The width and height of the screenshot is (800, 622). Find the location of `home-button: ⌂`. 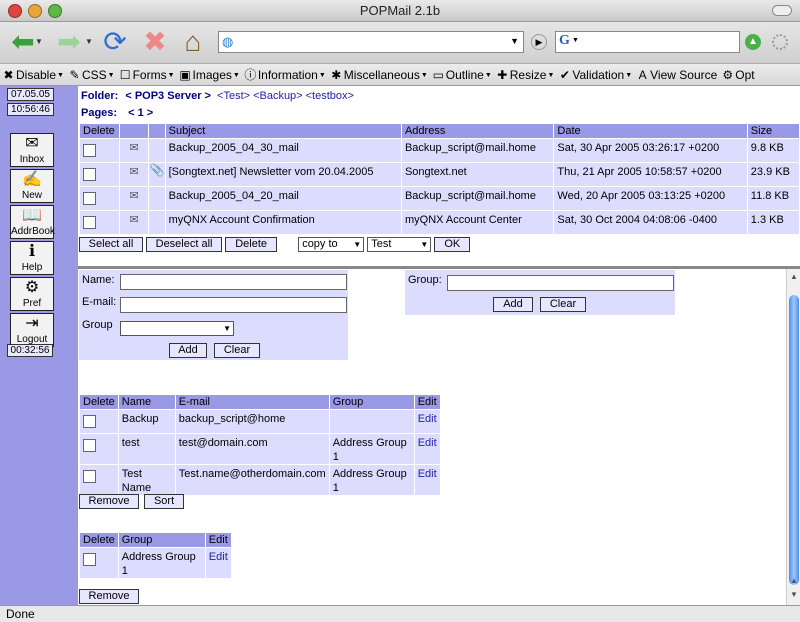

home-button: ⌂ is located at coordinates (193, 42).